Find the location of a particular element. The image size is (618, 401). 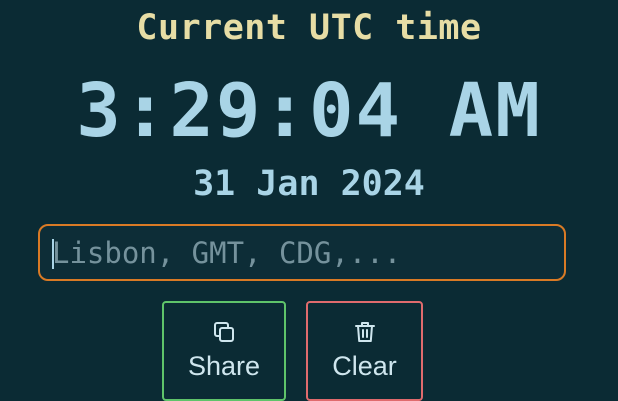

copy-icon is located at coordinates (224, 332).